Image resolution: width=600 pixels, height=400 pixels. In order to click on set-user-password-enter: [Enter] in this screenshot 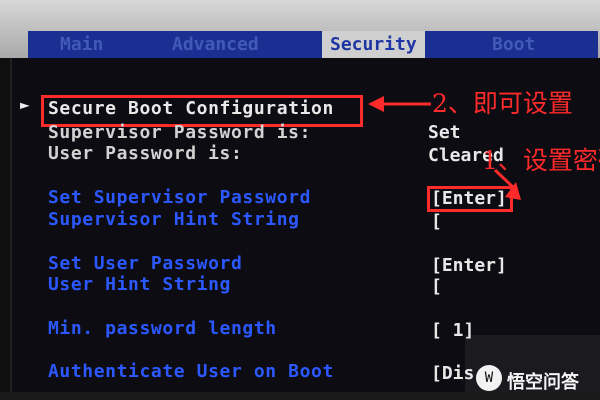, I will do `click(469, 265)`.